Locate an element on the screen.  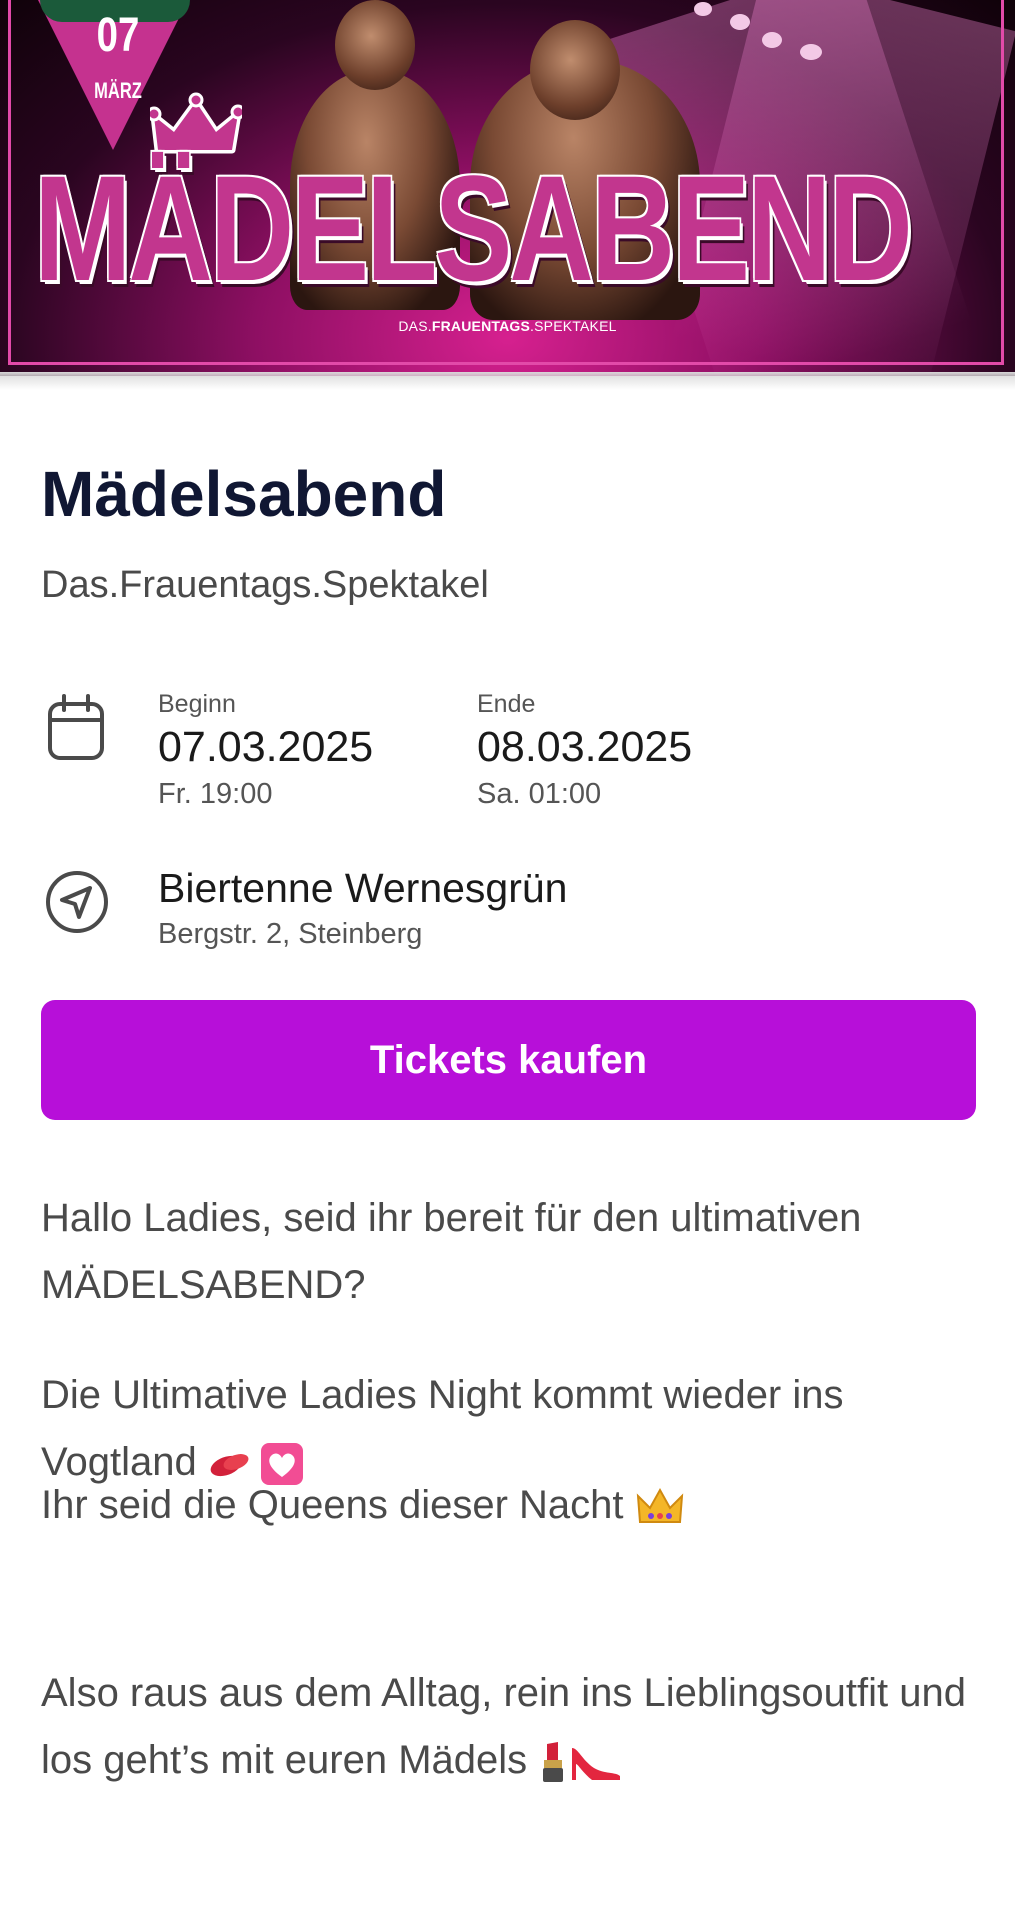
begin-time: Fr. 19:00 is located at coordinates (215, 794).